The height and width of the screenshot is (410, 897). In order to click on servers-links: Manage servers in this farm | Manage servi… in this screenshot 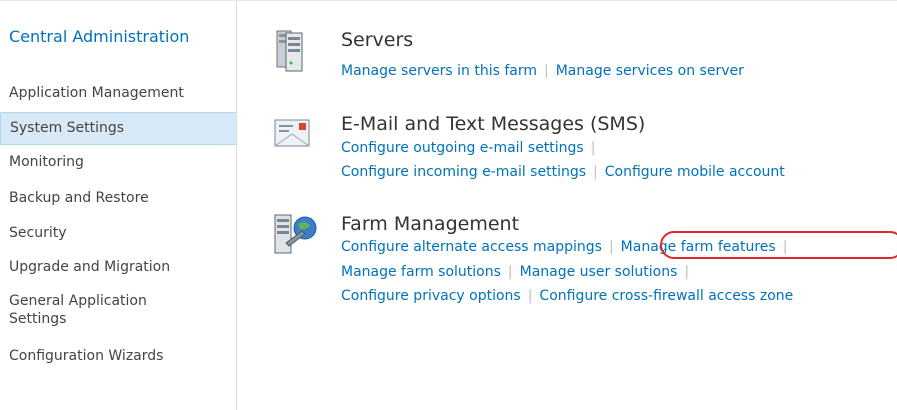, I will do `click(542, 71)`.